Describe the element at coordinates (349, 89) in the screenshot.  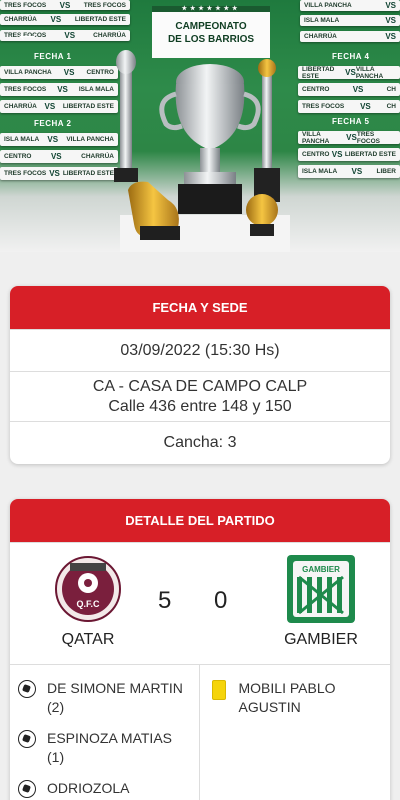
I see `fixture-panel: CENTRO VS CH` at that location.